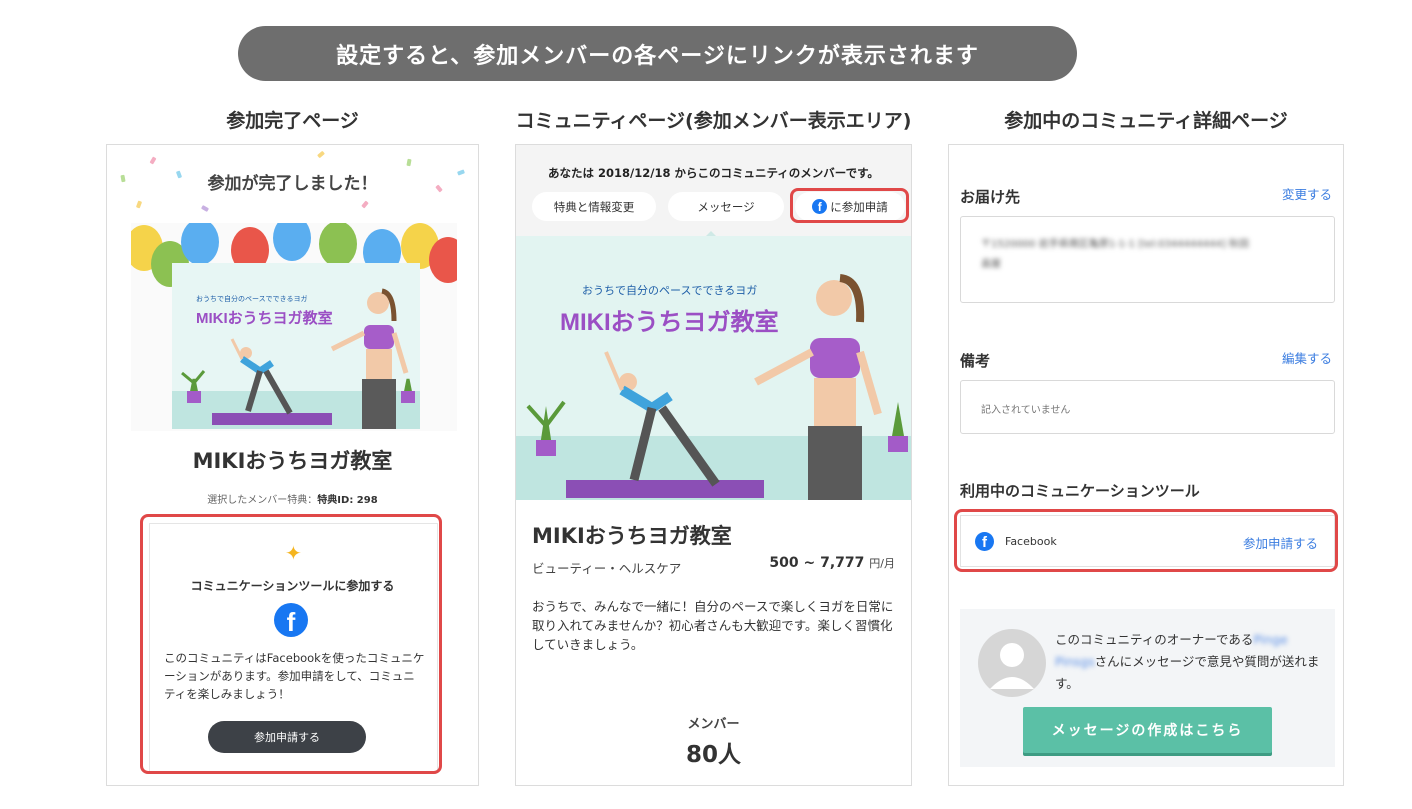 This screenshot has width=1412, height=809. I want to click on join-tool-title: コミュニケーションツールに参加する, so click(292, 586).